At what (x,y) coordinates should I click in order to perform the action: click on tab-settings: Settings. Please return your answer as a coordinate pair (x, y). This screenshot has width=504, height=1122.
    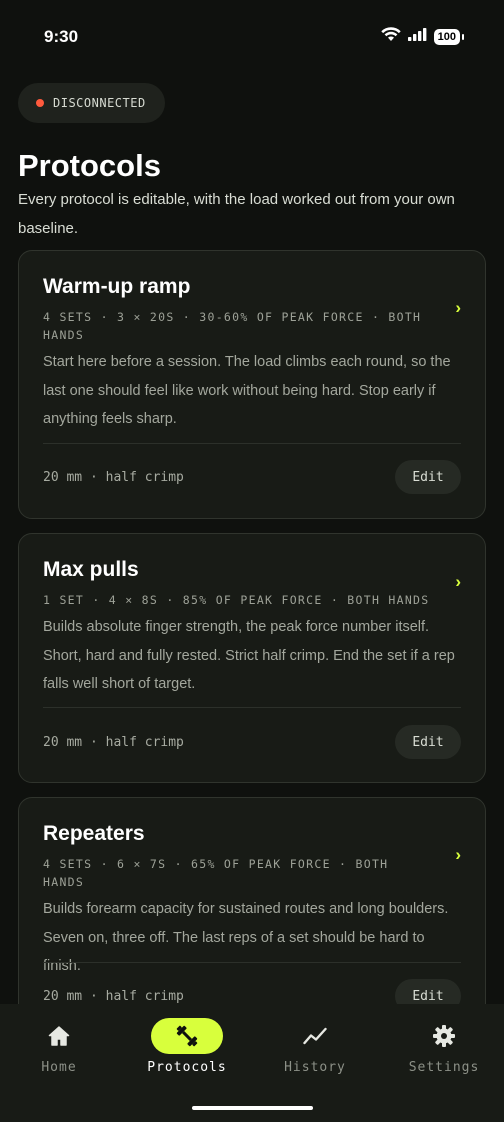
    Looking at the image, I should click on (444, 1053).